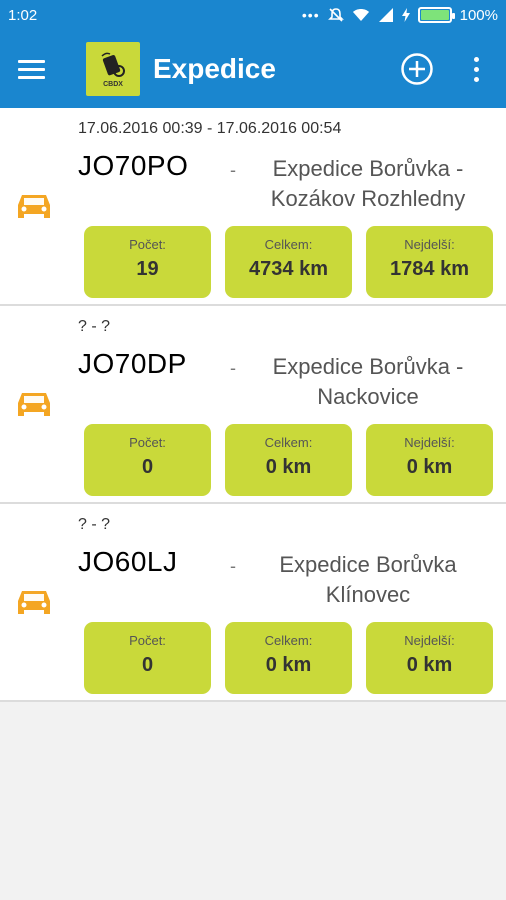 The width and height of the screenshot is (506, 900). What do you see at coordinates (113, 84) in the screenshot?
I see `logo-text: CBDX` at bounding box center [113, 84].